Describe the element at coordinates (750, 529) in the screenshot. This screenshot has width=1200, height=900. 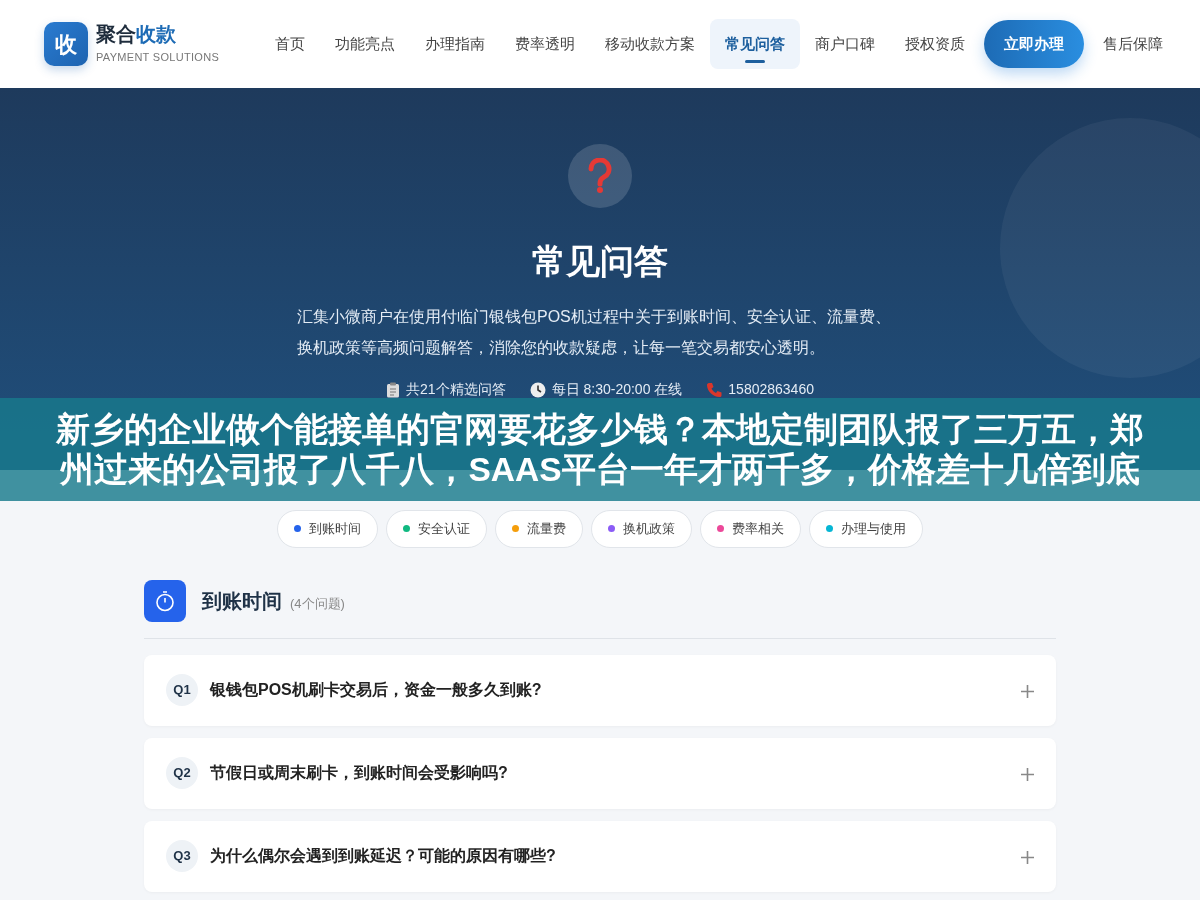
I see `category-chip: 费率相关` at that location.